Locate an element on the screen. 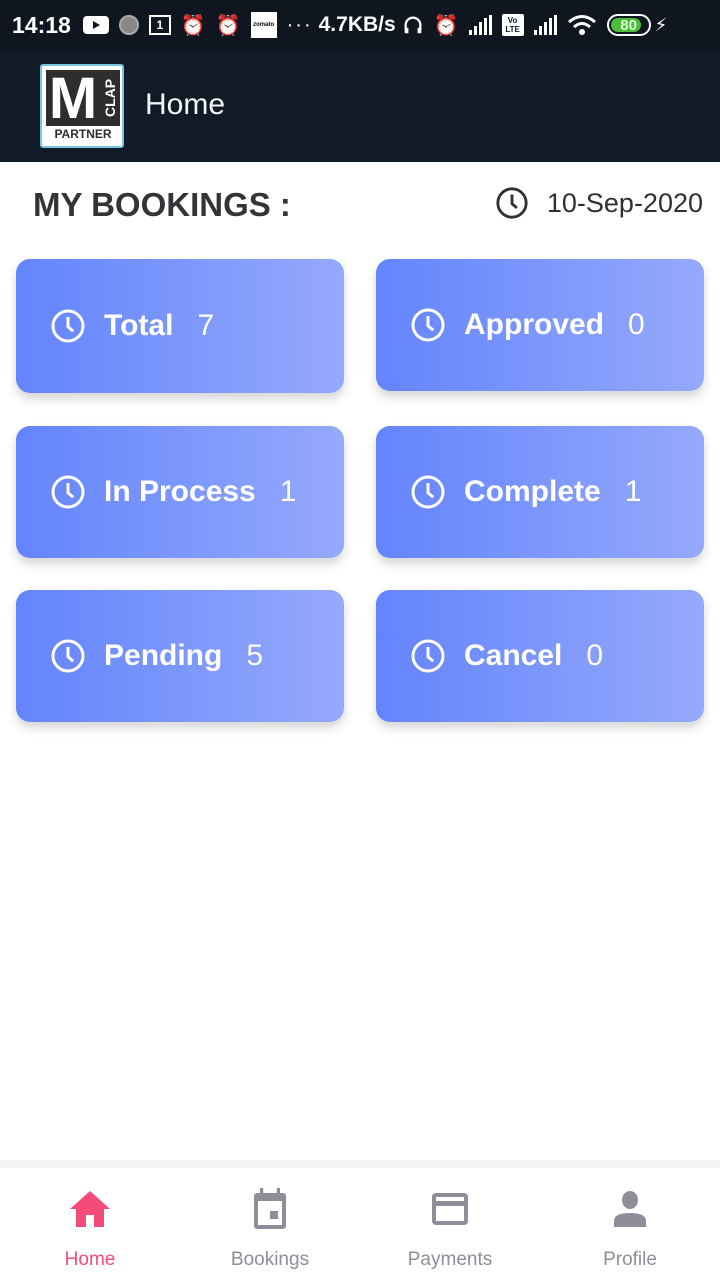 This screenshot has height=1280, width=720. youtube-icon is located at coordinates (95, 25).